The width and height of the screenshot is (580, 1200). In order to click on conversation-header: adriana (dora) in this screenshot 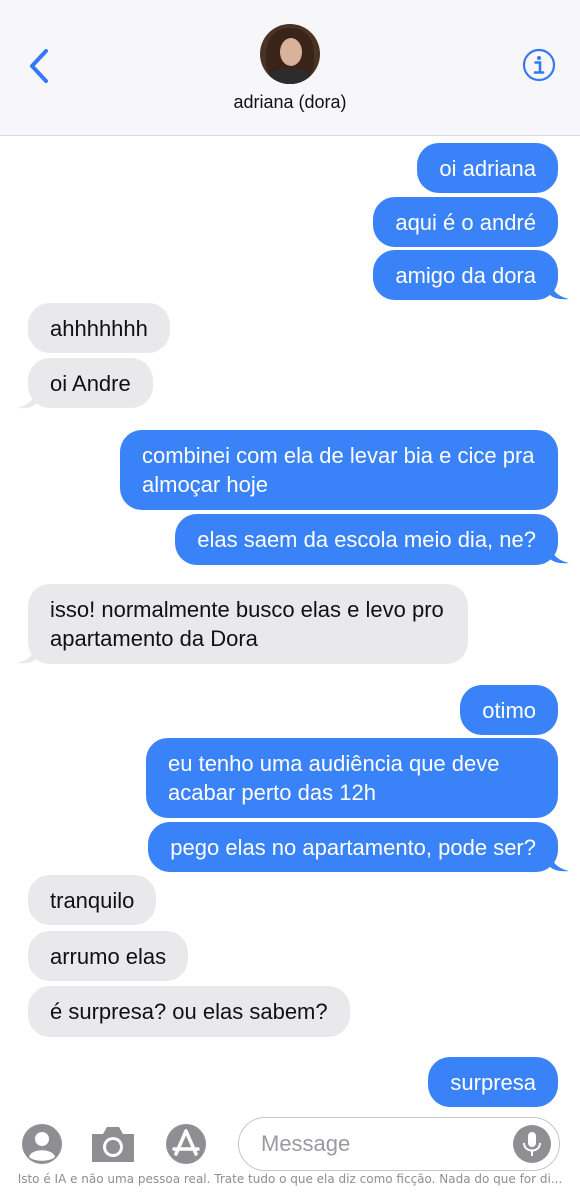, I will do `click(290, 68)`.